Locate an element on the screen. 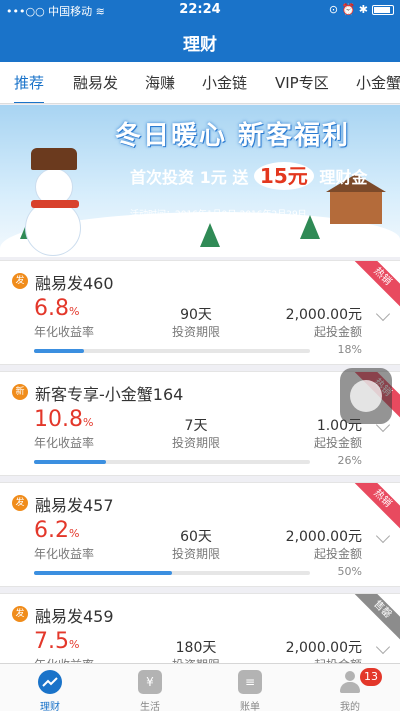 This screenshot has width=400, height=711. app-header: •••○○ 中国移动 ≋ 22:24 ⊙ ⏰ ✱ 理财 is located at coordinates (200, 31).